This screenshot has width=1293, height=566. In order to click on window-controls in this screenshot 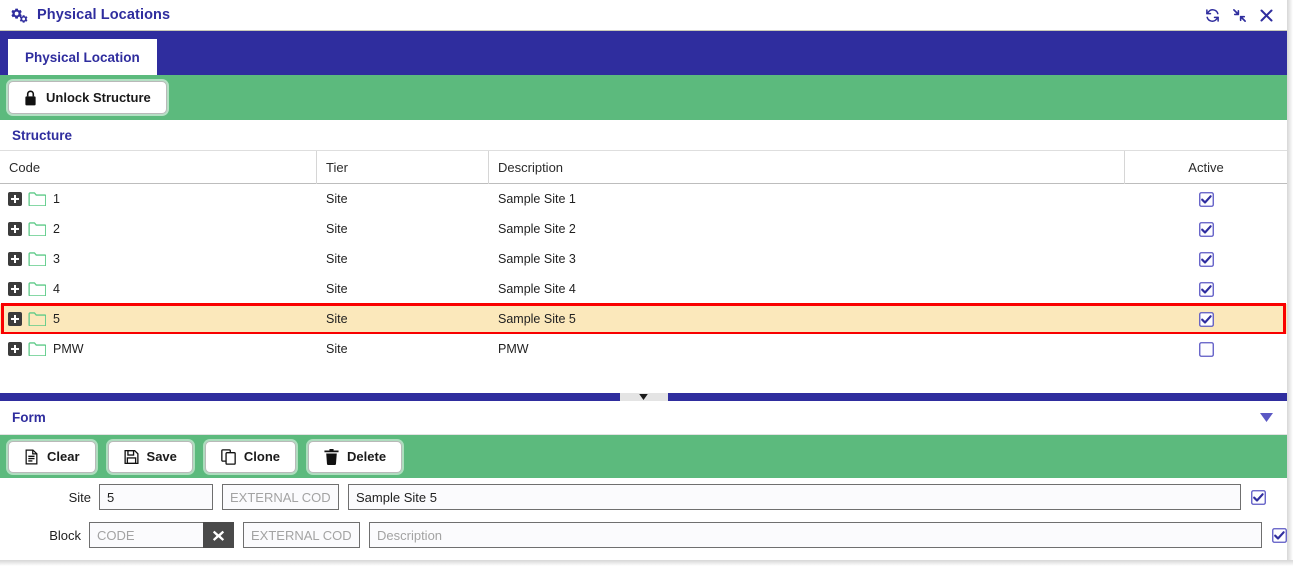, I will do `click(1246, 15)`.